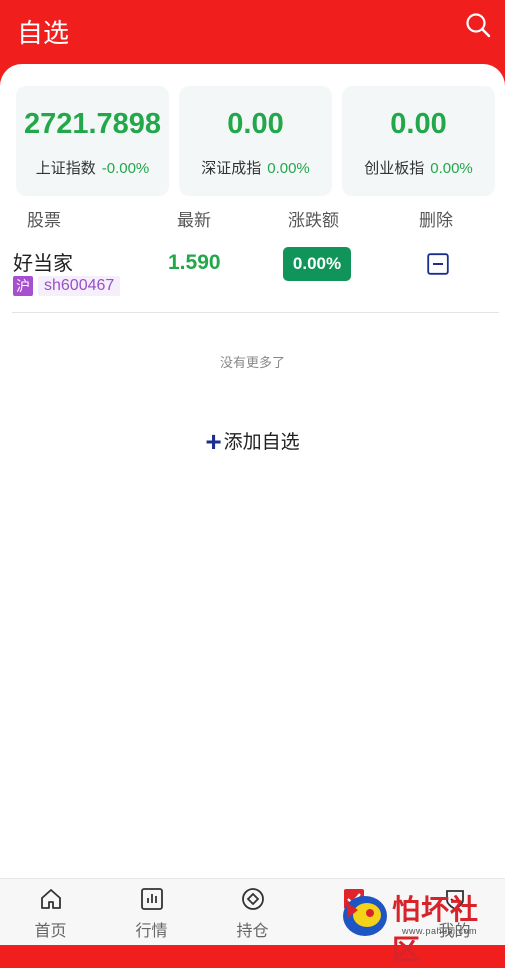 This screenshot has width=505, height=968. I want to click on no-more-text: 没有更多了, so click(252, 362).